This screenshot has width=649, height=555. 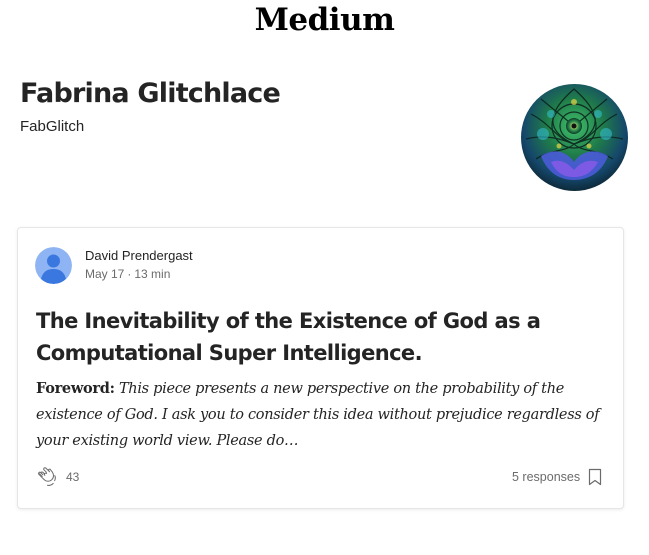 I want to click on default-user-avatar-icon, so click(x=53, y=265).